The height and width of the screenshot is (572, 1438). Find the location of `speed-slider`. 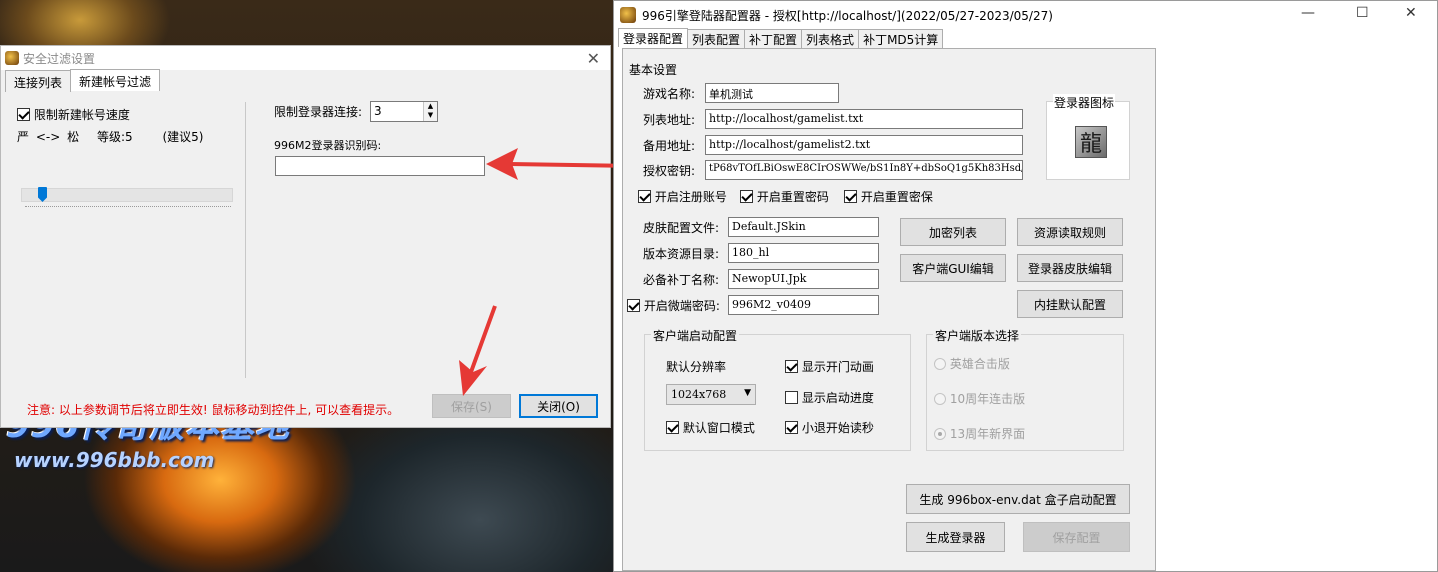

speed-slider is located at coordinates (127, 195).